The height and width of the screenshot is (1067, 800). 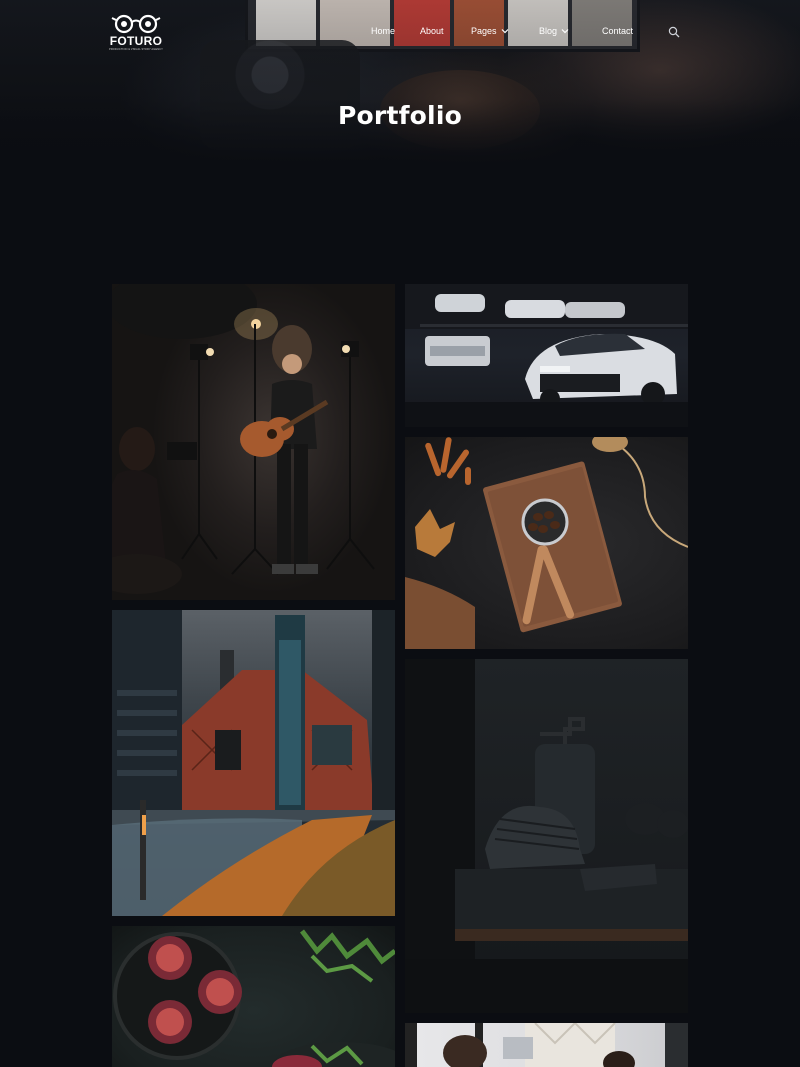 I want to click on portfolio-item-coffee, so click(x=546, y=543).